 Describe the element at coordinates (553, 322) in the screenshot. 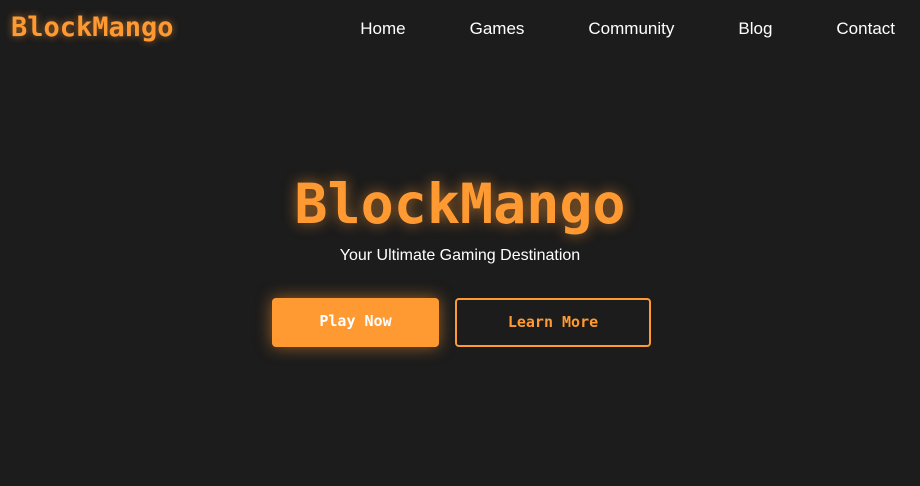

I see `learn-more-button: Learn More` at that location.